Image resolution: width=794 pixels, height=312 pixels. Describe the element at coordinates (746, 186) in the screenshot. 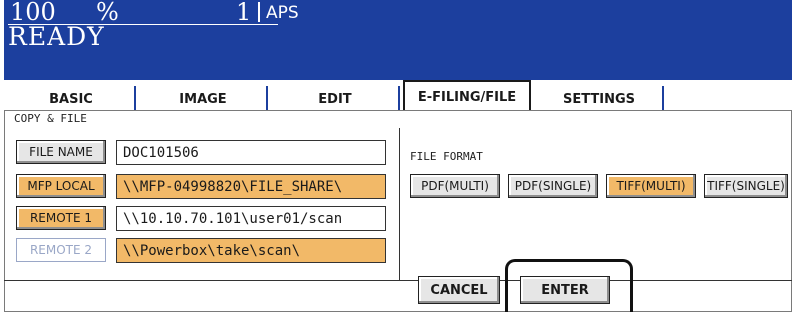

I see `format-tiff-single-button: TIFF(SINGLE)` at that location.